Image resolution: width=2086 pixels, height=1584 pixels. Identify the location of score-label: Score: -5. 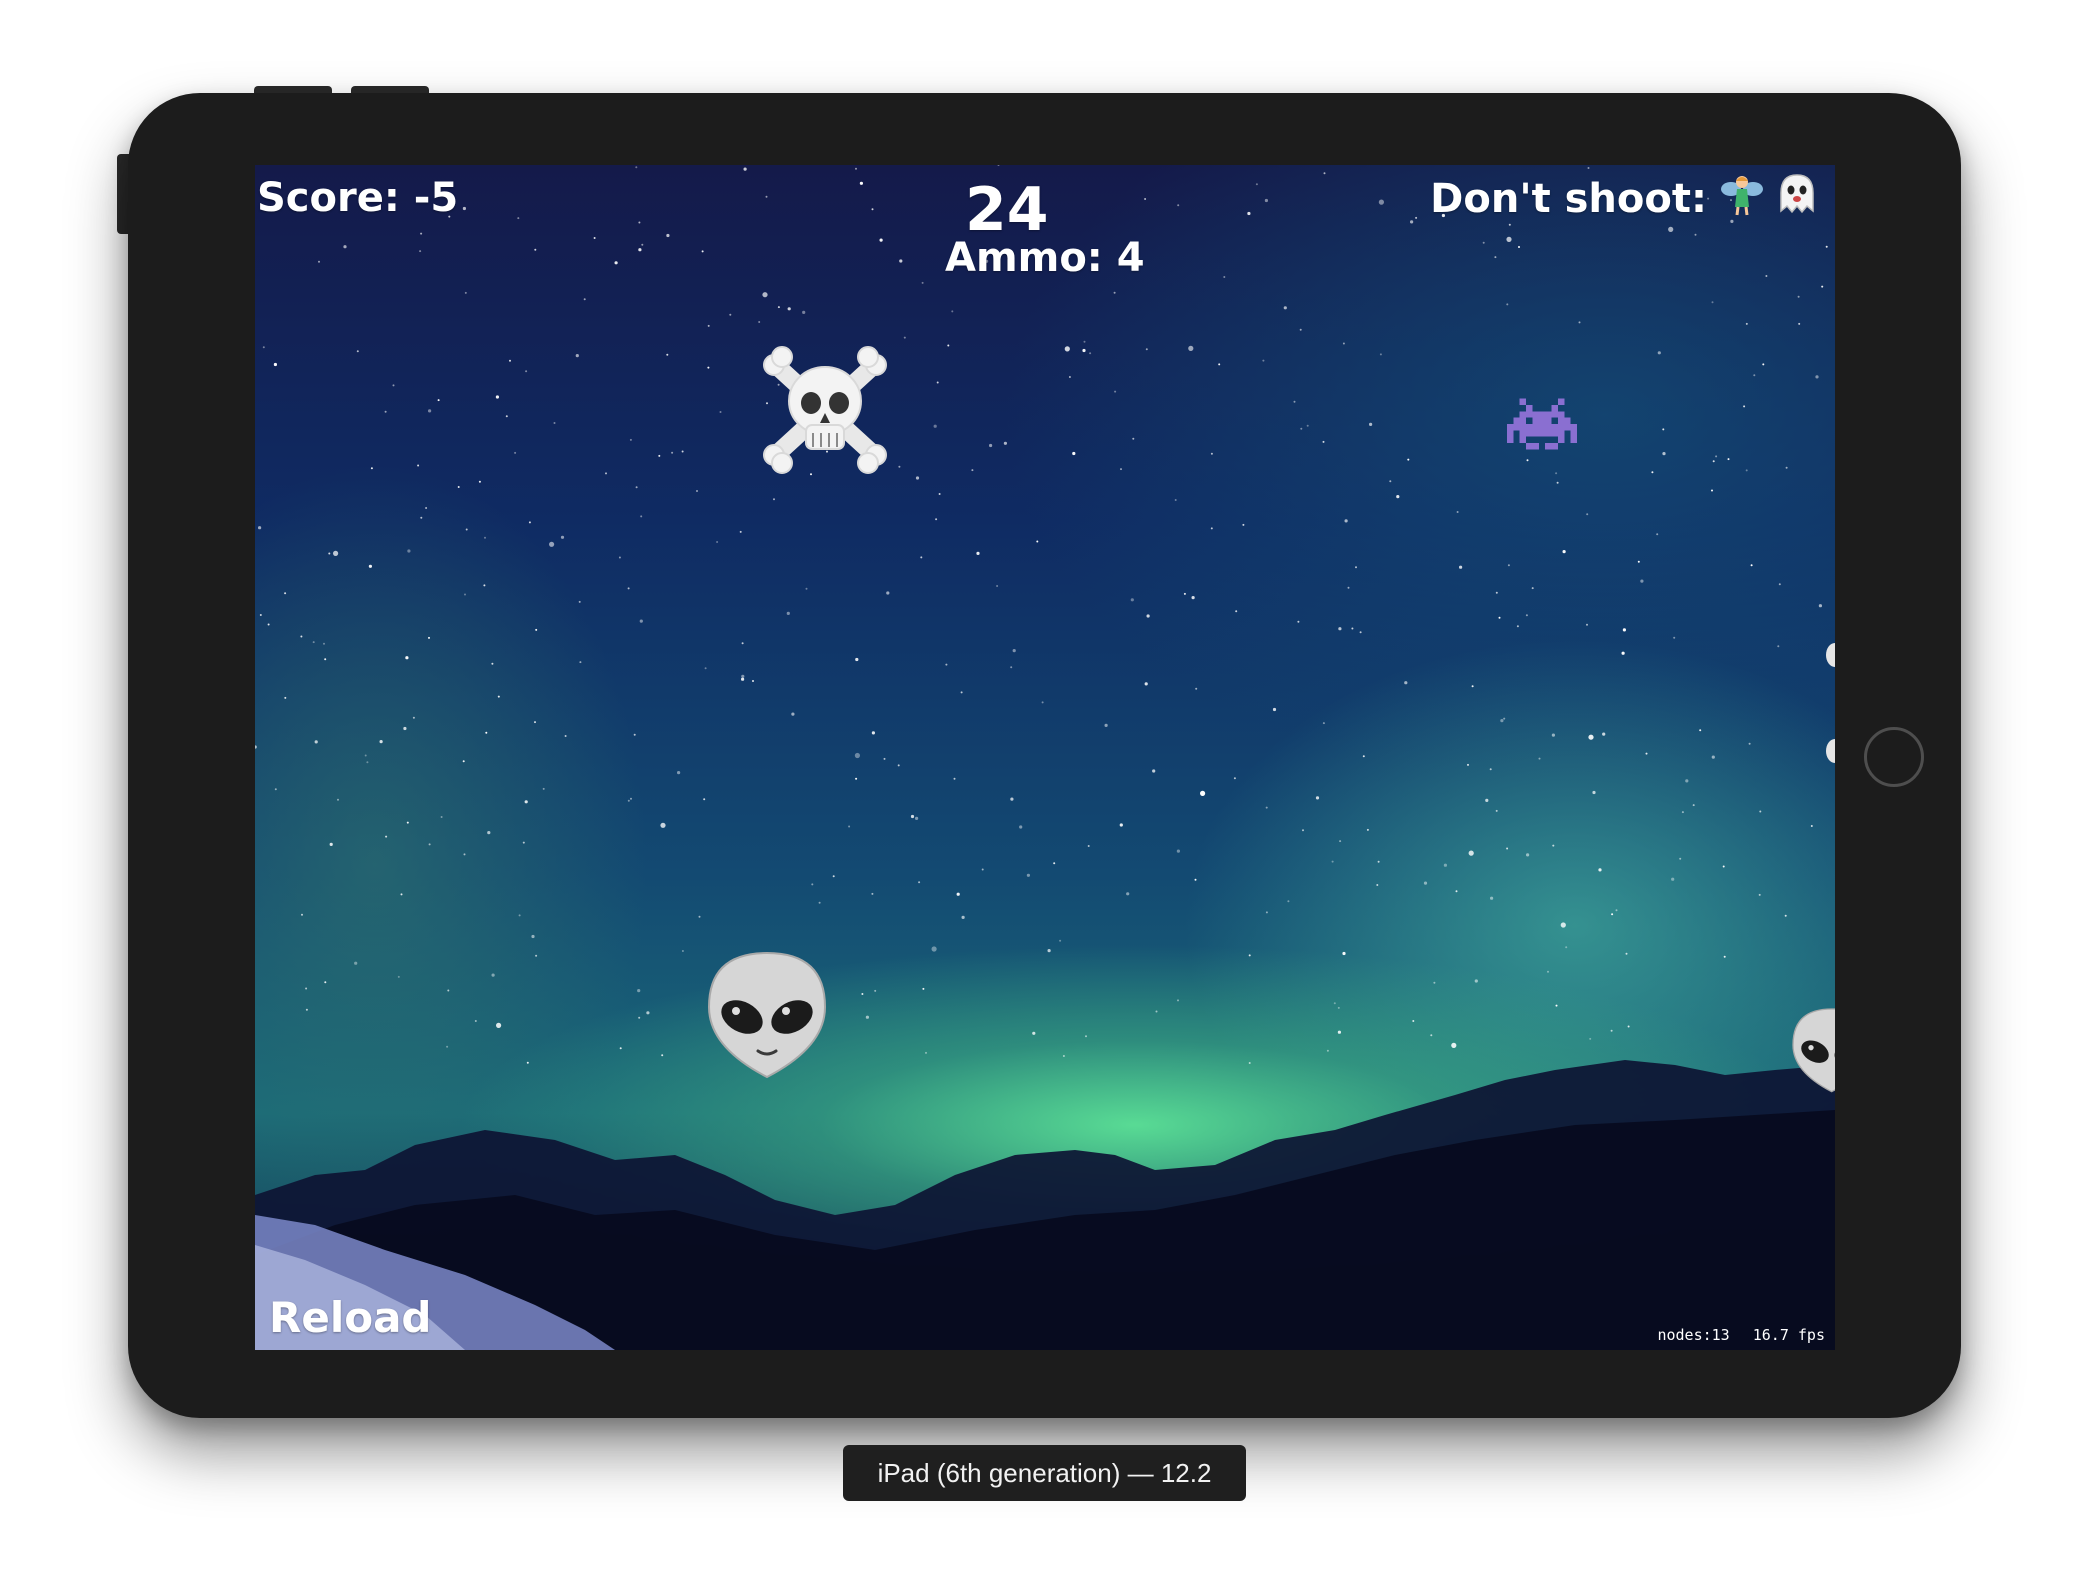
(358, 198).